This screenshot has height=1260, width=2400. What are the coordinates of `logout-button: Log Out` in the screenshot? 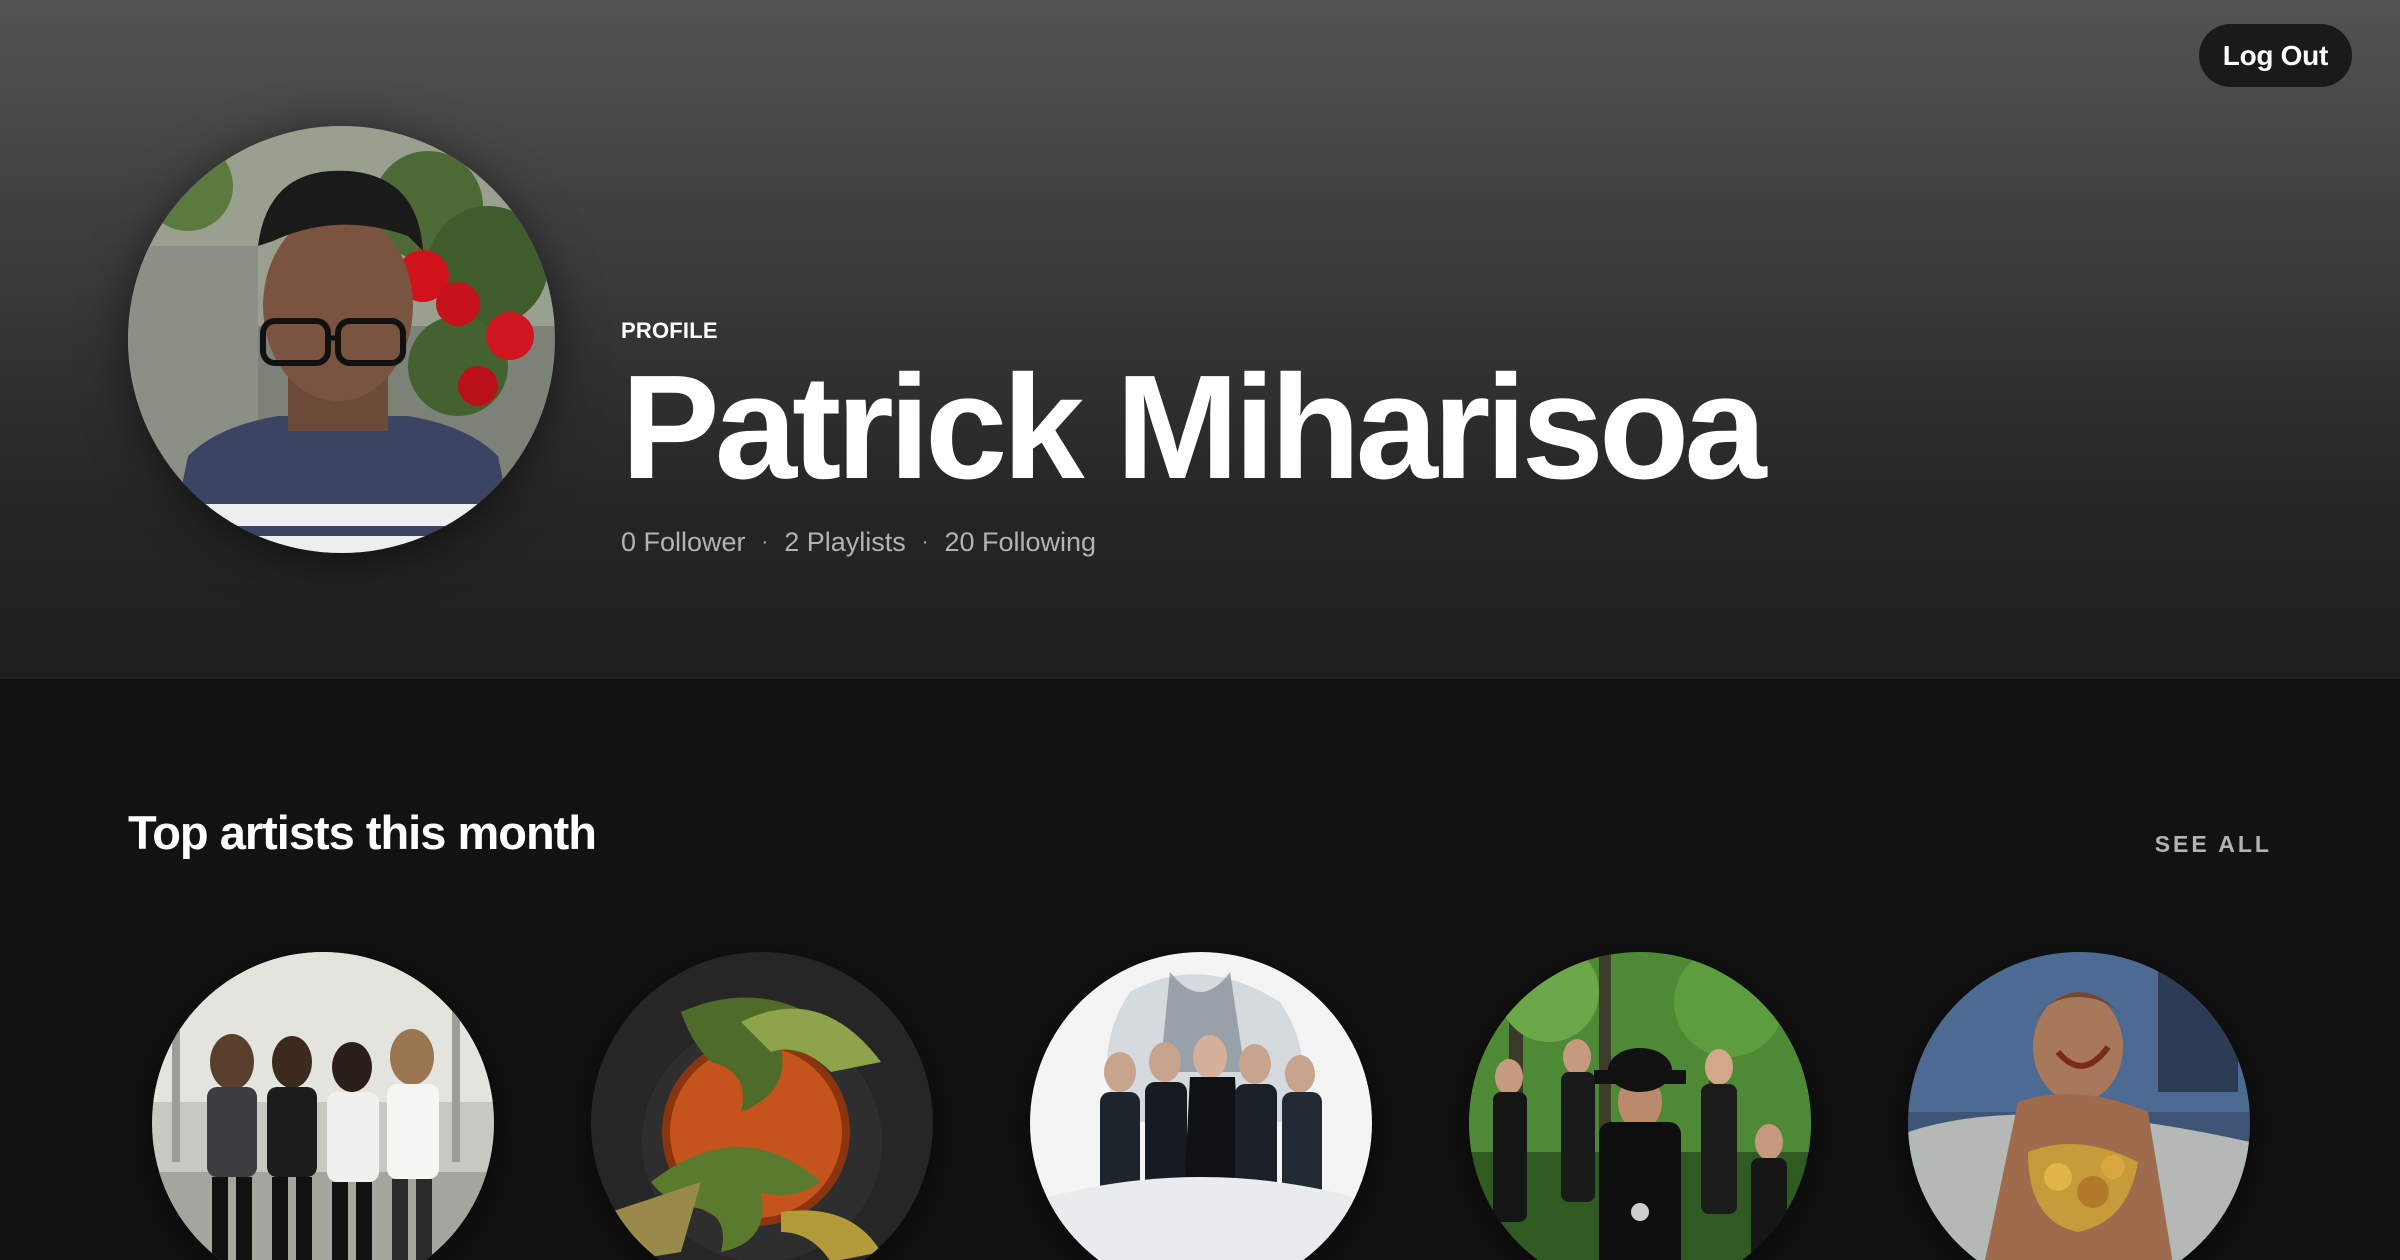 It's located at (2275, 55).